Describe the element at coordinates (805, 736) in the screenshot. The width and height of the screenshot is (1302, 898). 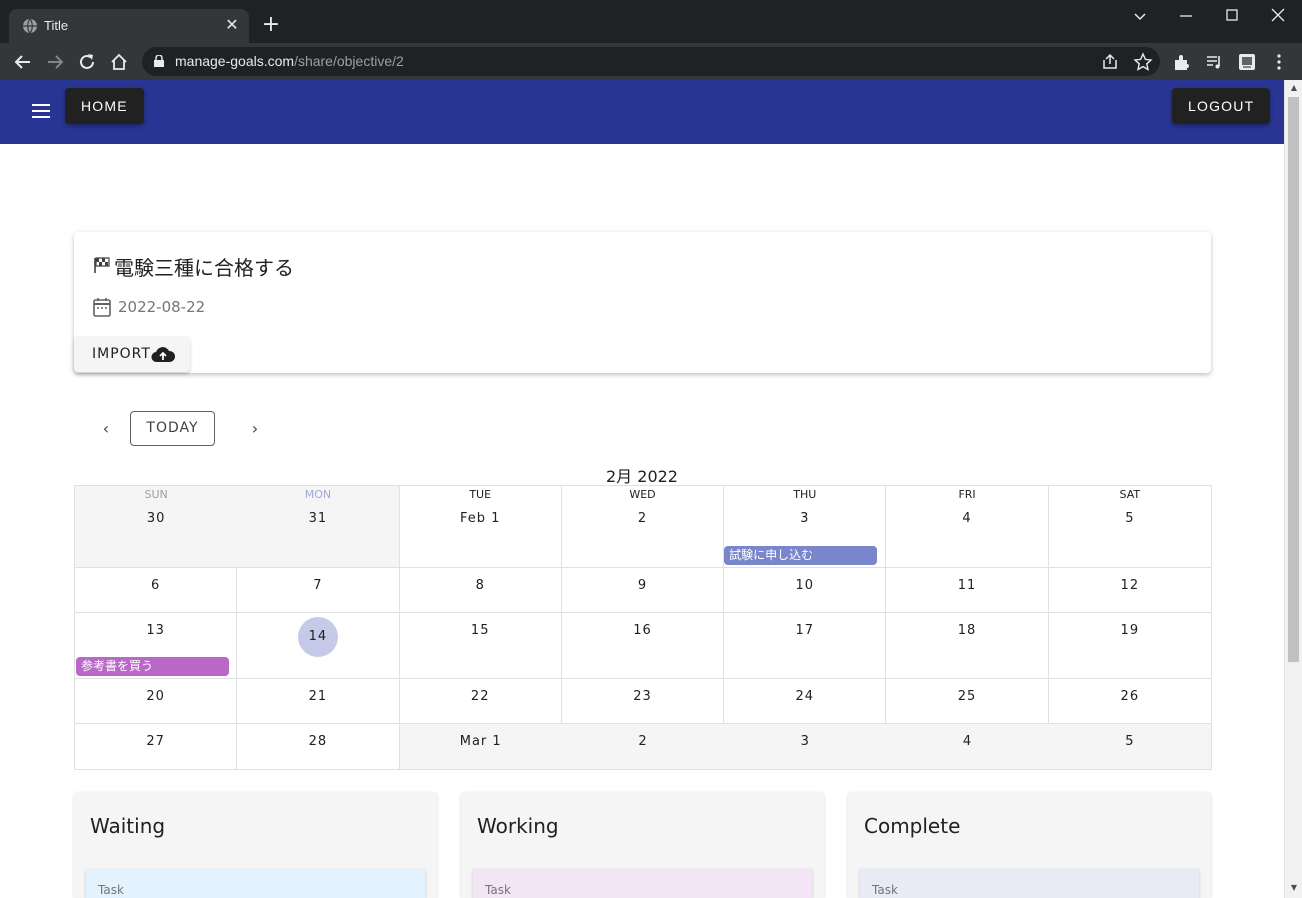
I see `day-number: 3` at that location.